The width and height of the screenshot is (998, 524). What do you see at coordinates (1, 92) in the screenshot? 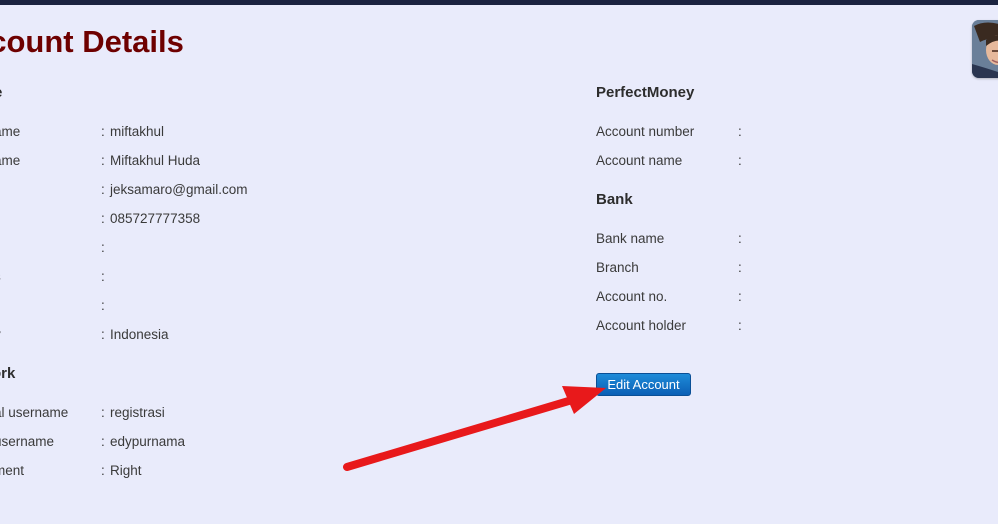
I see `section-heading-profile: e` at bounding box center [1, 92].